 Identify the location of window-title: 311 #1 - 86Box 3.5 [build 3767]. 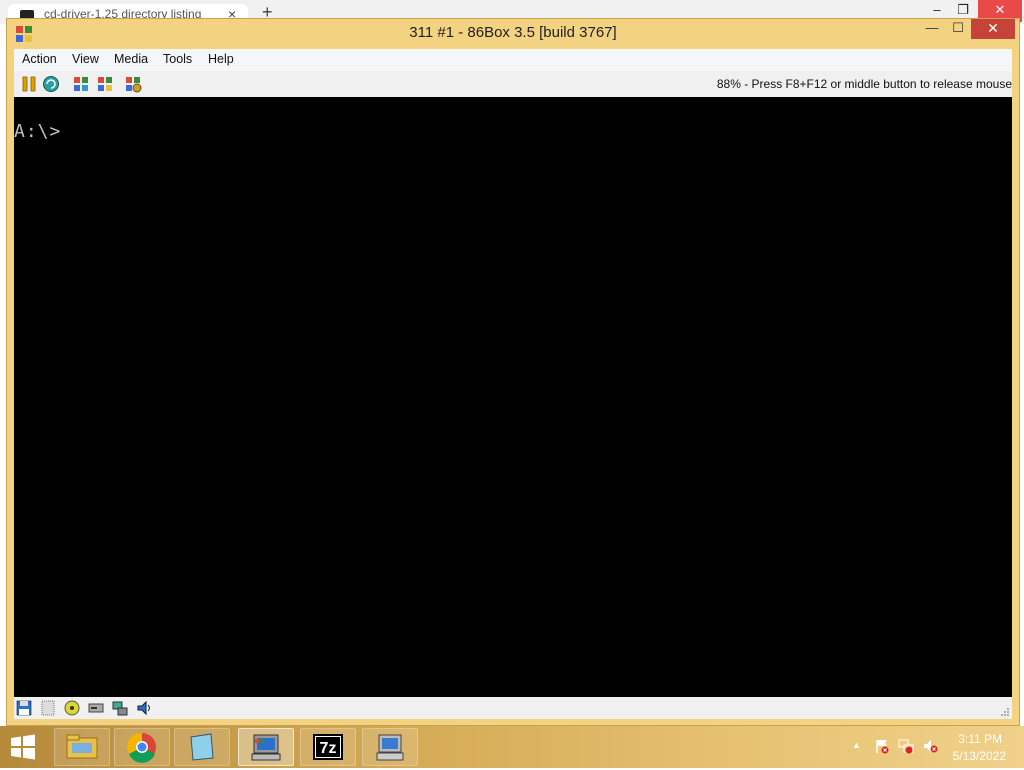
(513, 32).